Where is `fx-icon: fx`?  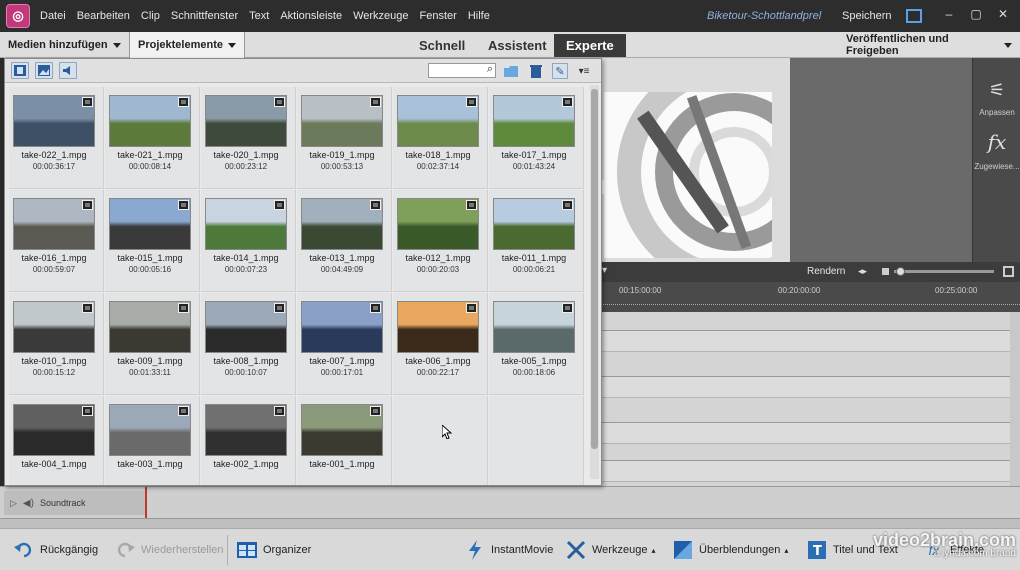
fx-icon: fx is located at coordinates (996, 142).